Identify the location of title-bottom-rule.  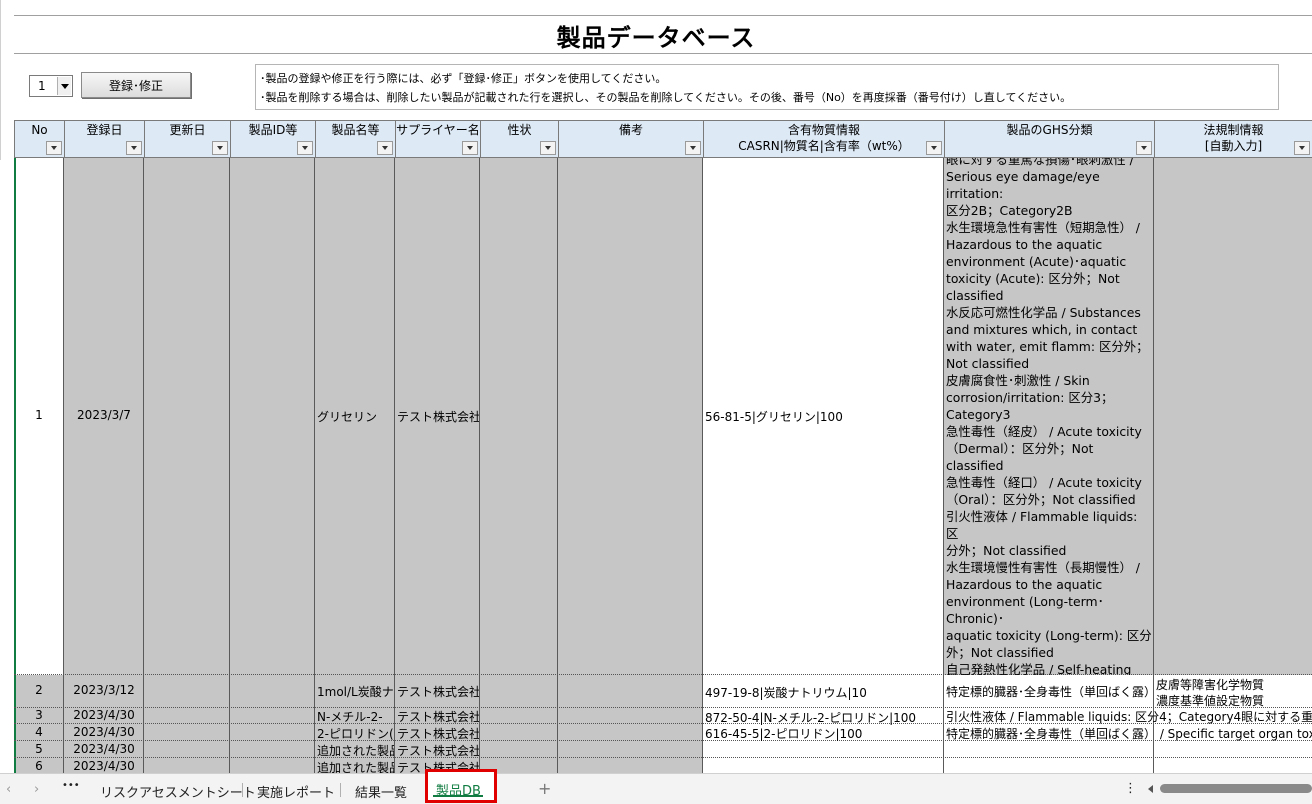
(663, 53).